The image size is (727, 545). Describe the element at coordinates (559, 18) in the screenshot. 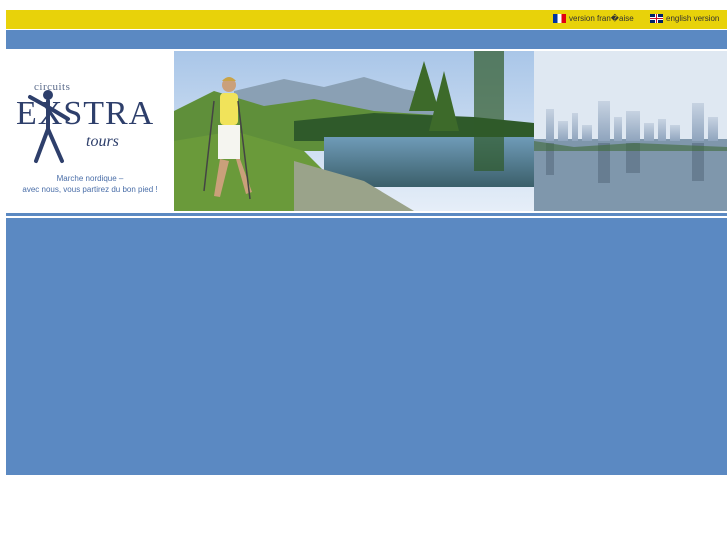

I see `flag-france-icon` at that location.